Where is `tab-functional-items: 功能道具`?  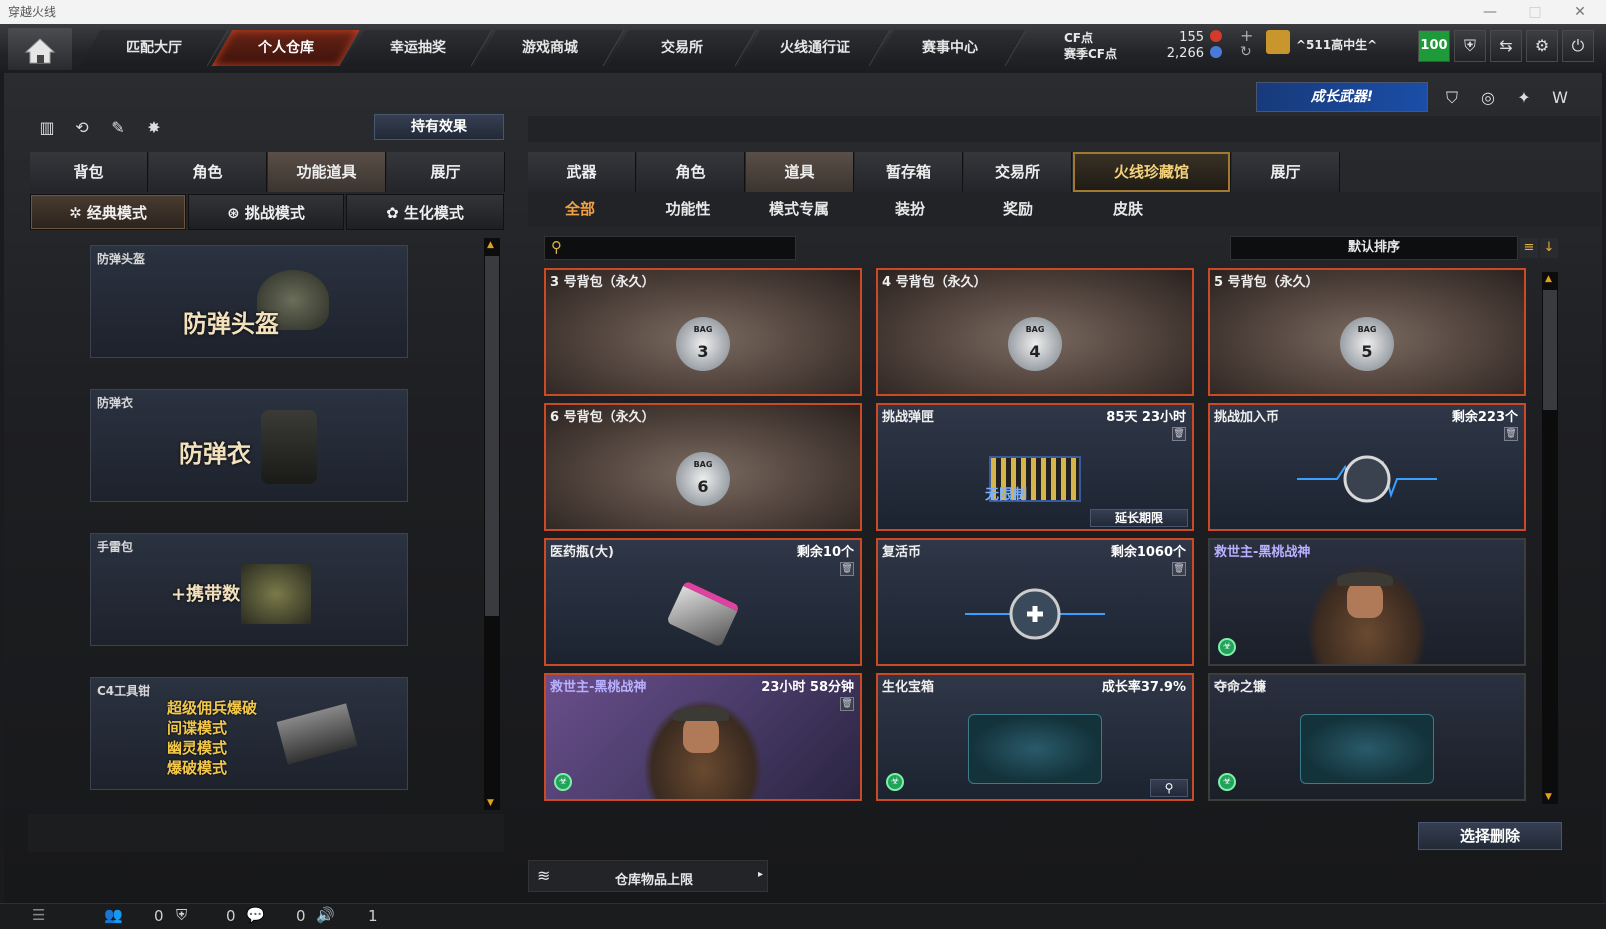 tab-functional-items: 功能道具 is located at coordinates (327, 172).